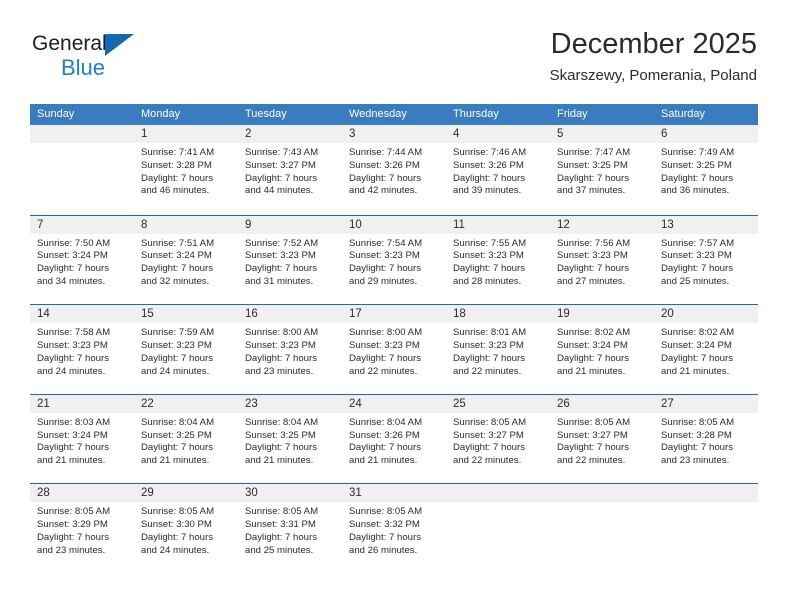 The height and width of the screenshot is (612, 792). I want to click on daylight-text: and 24 minutes., so click(175, 371).